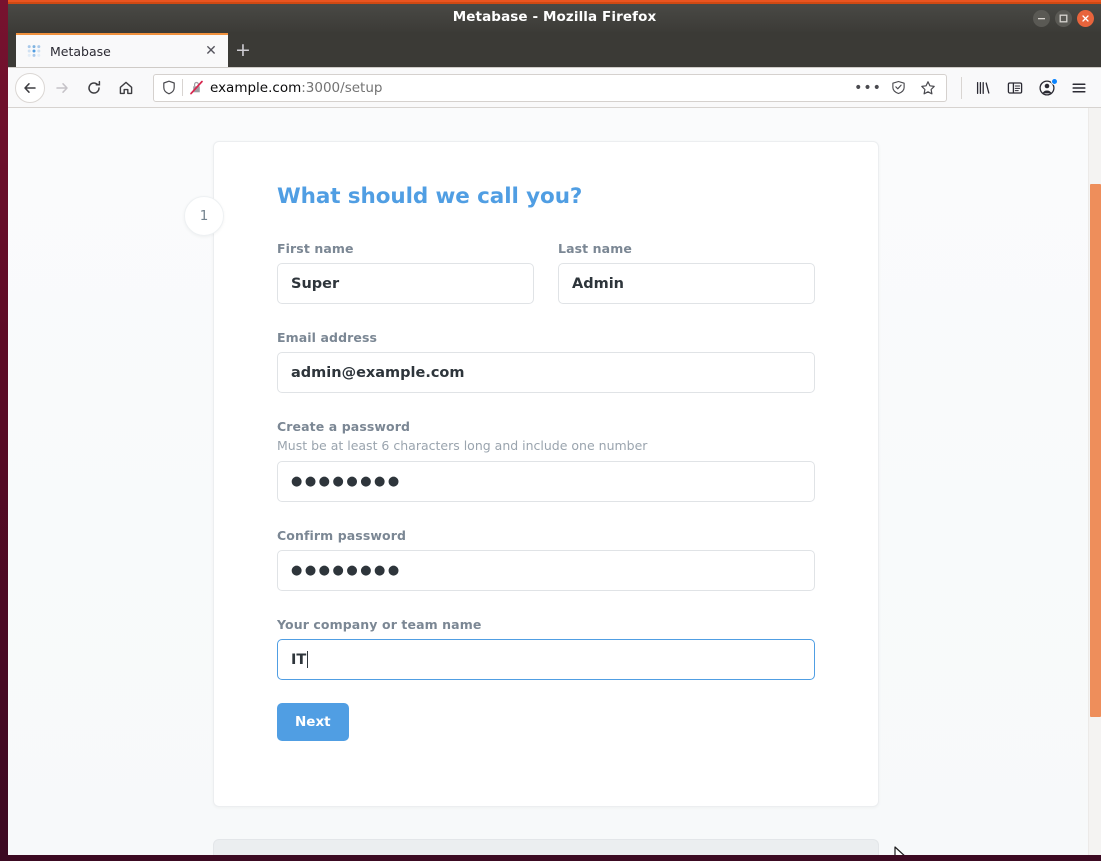  What do you see at coordinates (1015, 88) in the screenshot?
I see `sidebar-icon` at bounding box center [1015, 88].